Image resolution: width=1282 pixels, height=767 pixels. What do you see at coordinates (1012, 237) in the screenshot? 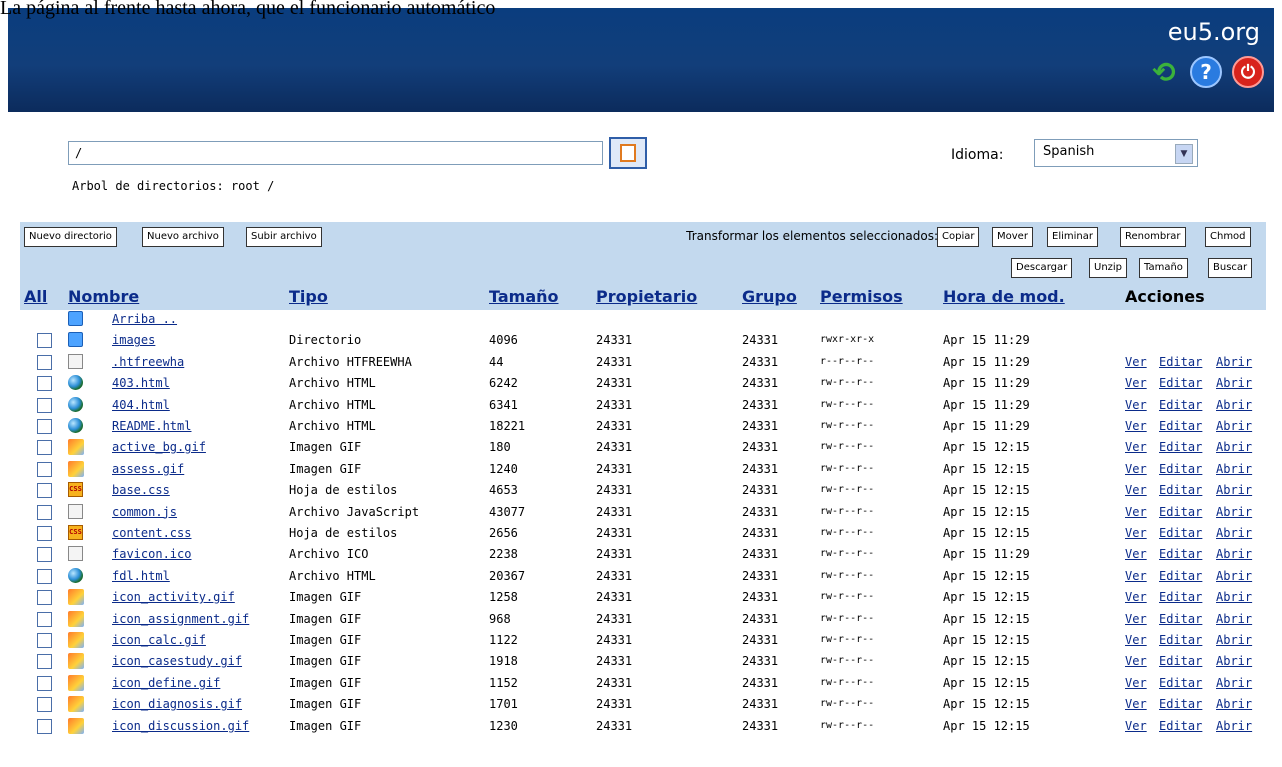
I see `move-button: Mover` at bounding box center [1012, 237].